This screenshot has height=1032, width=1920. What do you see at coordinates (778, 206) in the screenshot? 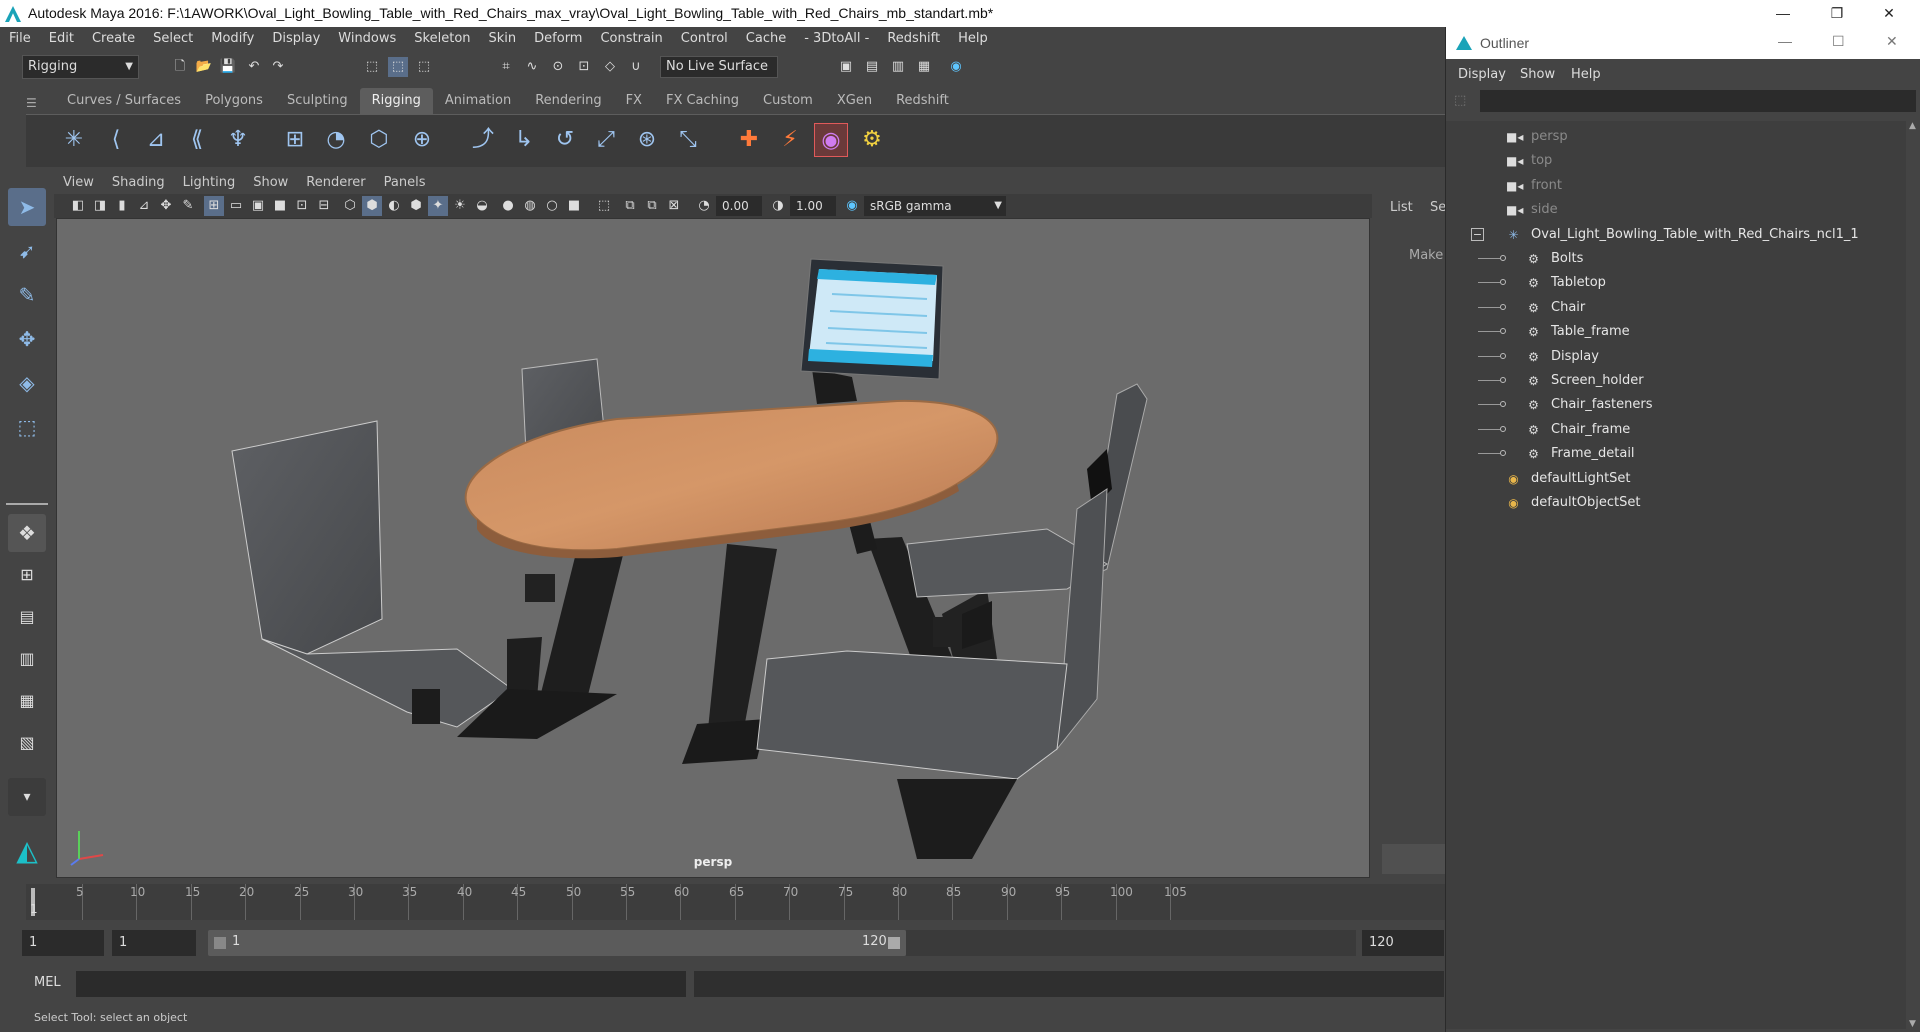
I see `gamma-icon: ◑` at bounding box center [778, 206].